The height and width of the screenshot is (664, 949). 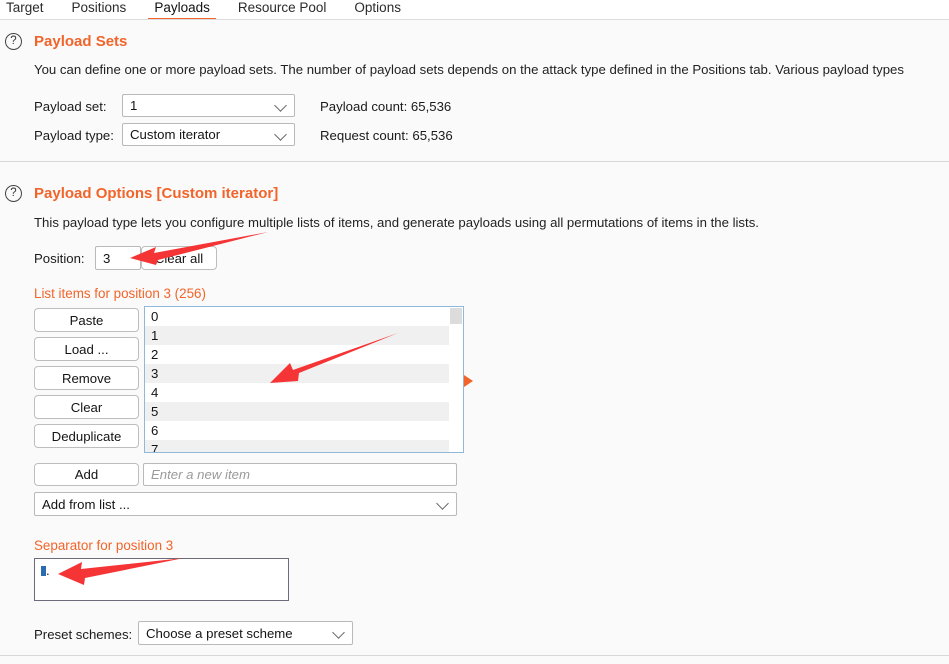 What do you see at coordinates (304, 354) in the screenshot?
I see `list-item: 2` at bounding box center [304, 354].